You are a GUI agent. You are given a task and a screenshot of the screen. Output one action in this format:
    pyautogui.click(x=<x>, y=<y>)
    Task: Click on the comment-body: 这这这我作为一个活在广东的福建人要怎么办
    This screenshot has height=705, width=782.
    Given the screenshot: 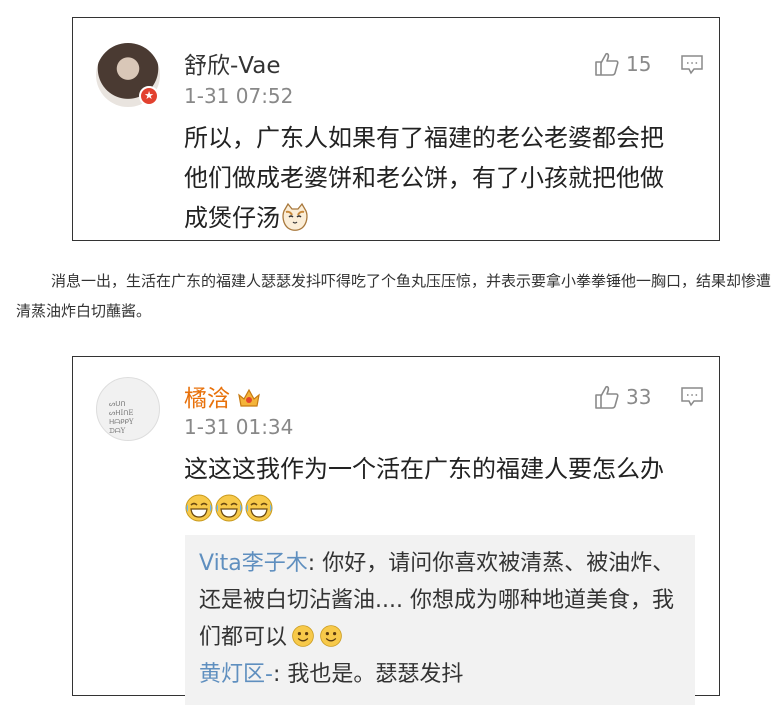 What is the action you would take?
    pyautogui.click(x=434, y=489)
    